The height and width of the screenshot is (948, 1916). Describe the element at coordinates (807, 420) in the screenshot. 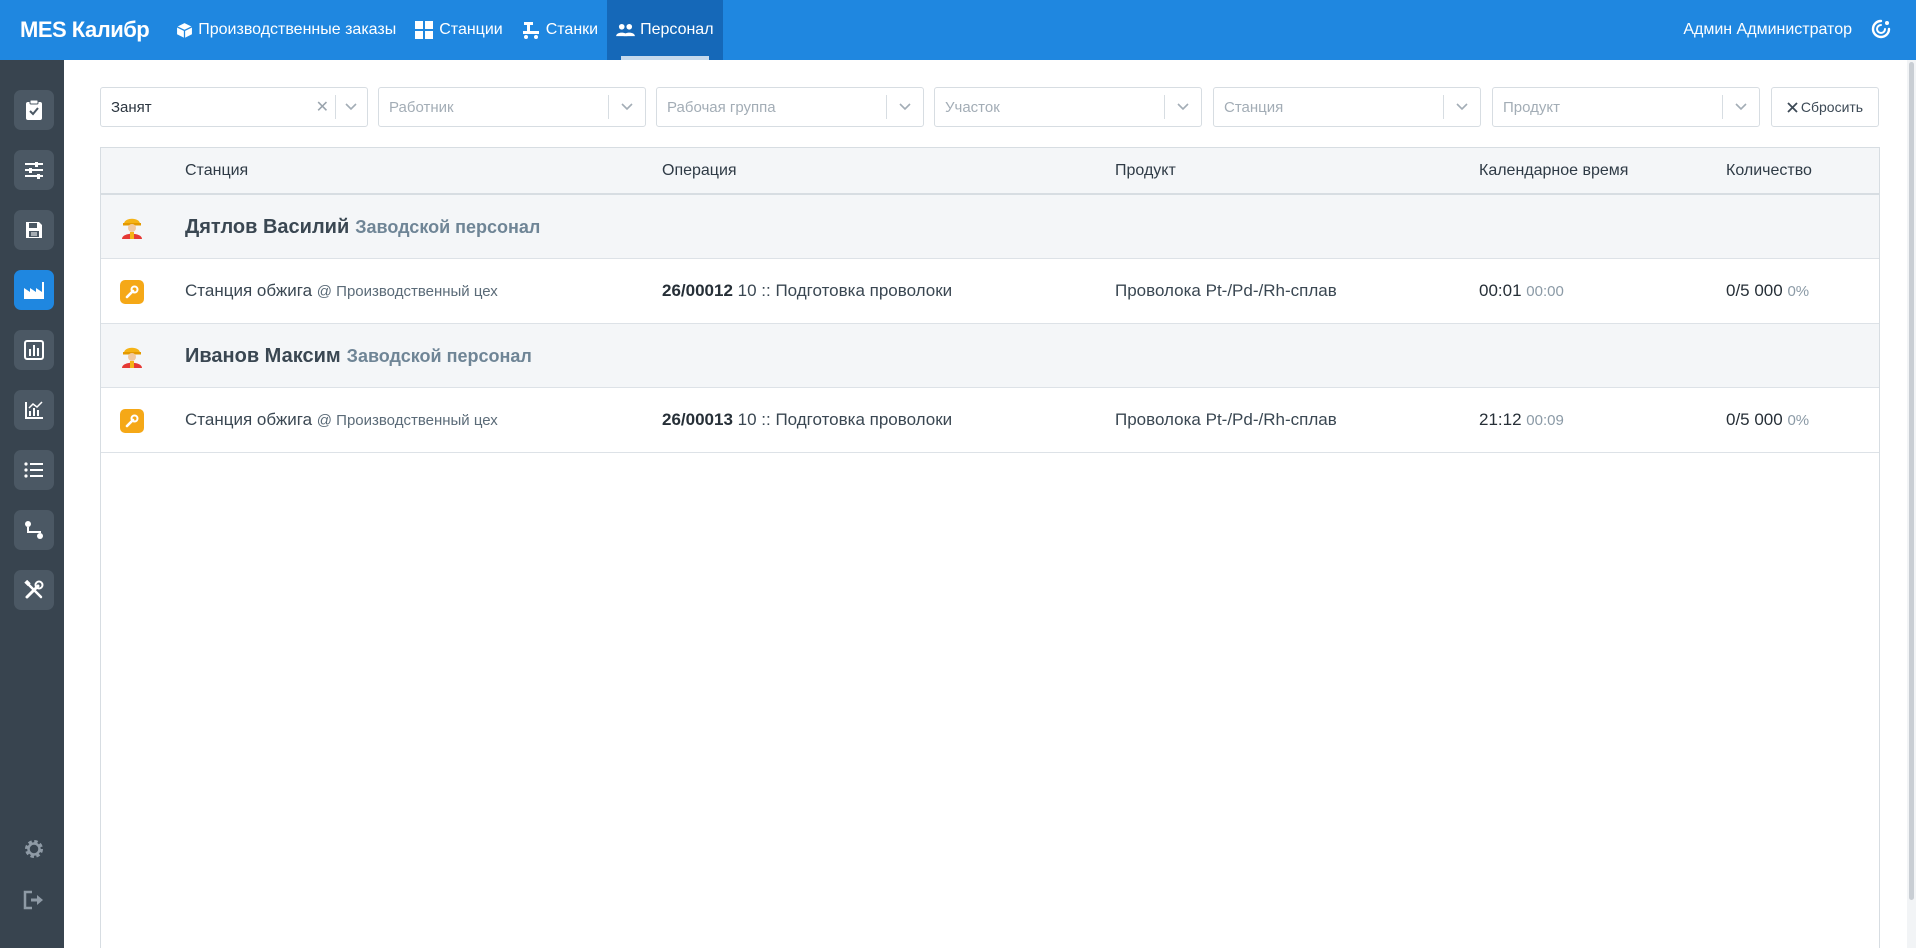

I see `operation-cell: 26/00013 10 :: Подготовка проволоки` at that location.